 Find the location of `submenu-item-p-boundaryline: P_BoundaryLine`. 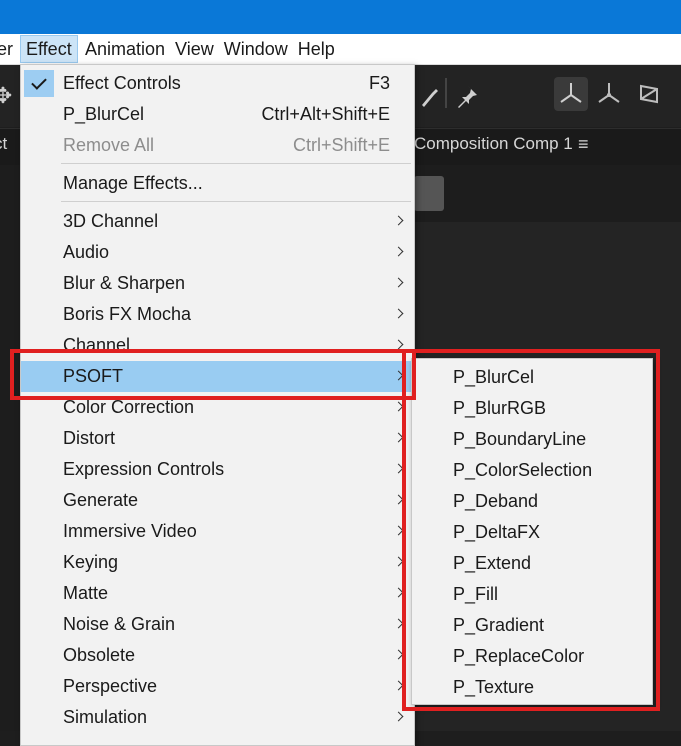

submenu-item-p-boundaryline: P_BoundaryLine is located at coordinates (532, 439).